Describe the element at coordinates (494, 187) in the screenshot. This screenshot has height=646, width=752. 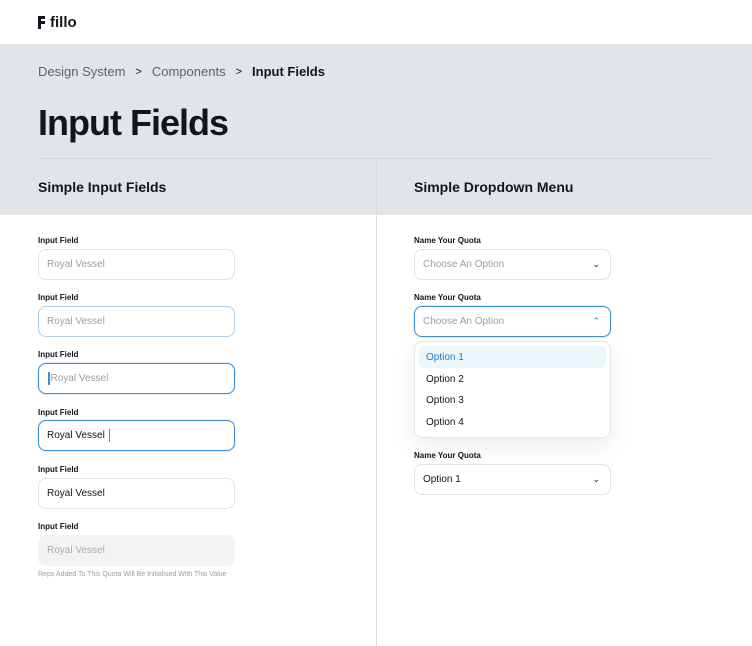
I see `section-title-dropdowns: Simple Dropdown Menu` at that location.